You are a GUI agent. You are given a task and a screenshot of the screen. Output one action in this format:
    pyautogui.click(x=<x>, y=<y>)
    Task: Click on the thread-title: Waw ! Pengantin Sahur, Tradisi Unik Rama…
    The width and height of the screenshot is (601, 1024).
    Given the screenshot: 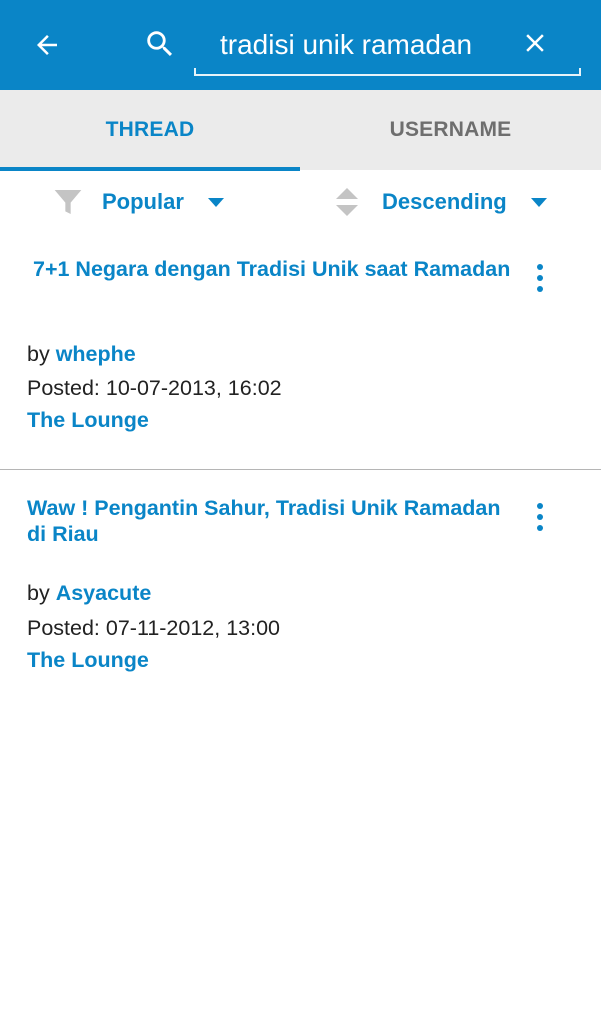 What is the action you would take?
    pyautogui.click(x=272, y=521)
    